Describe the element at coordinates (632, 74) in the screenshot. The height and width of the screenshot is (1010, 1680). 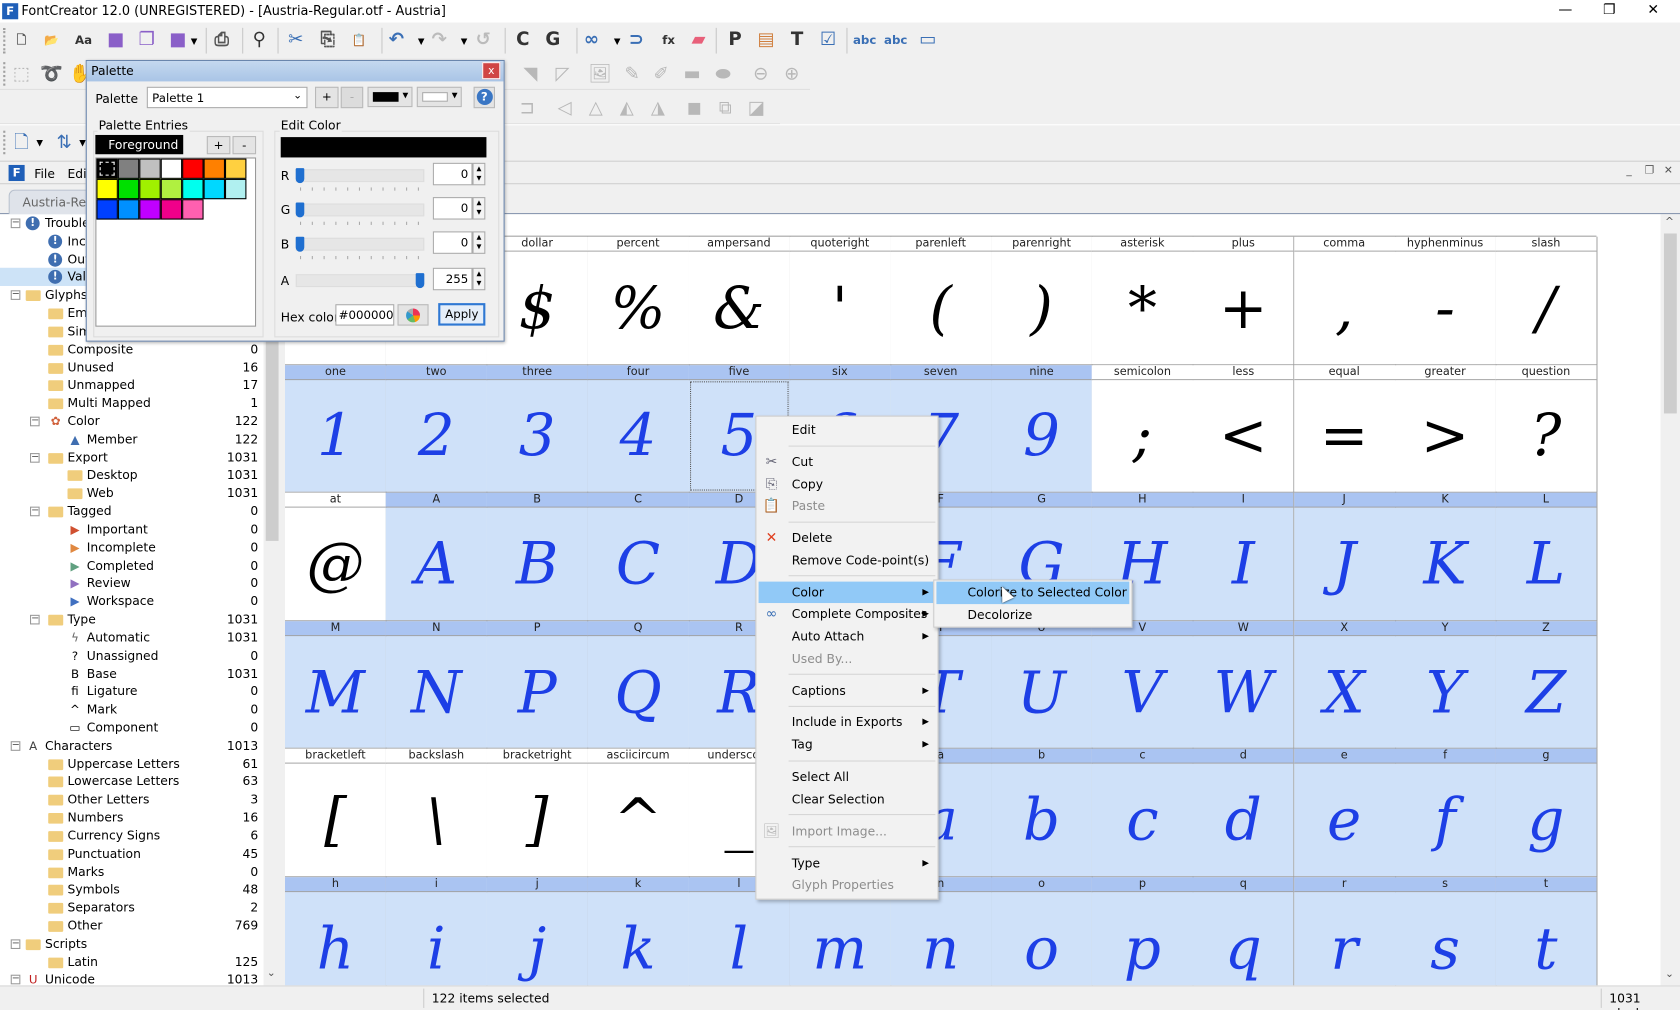
I see `brush-icon: ✎` at that location.